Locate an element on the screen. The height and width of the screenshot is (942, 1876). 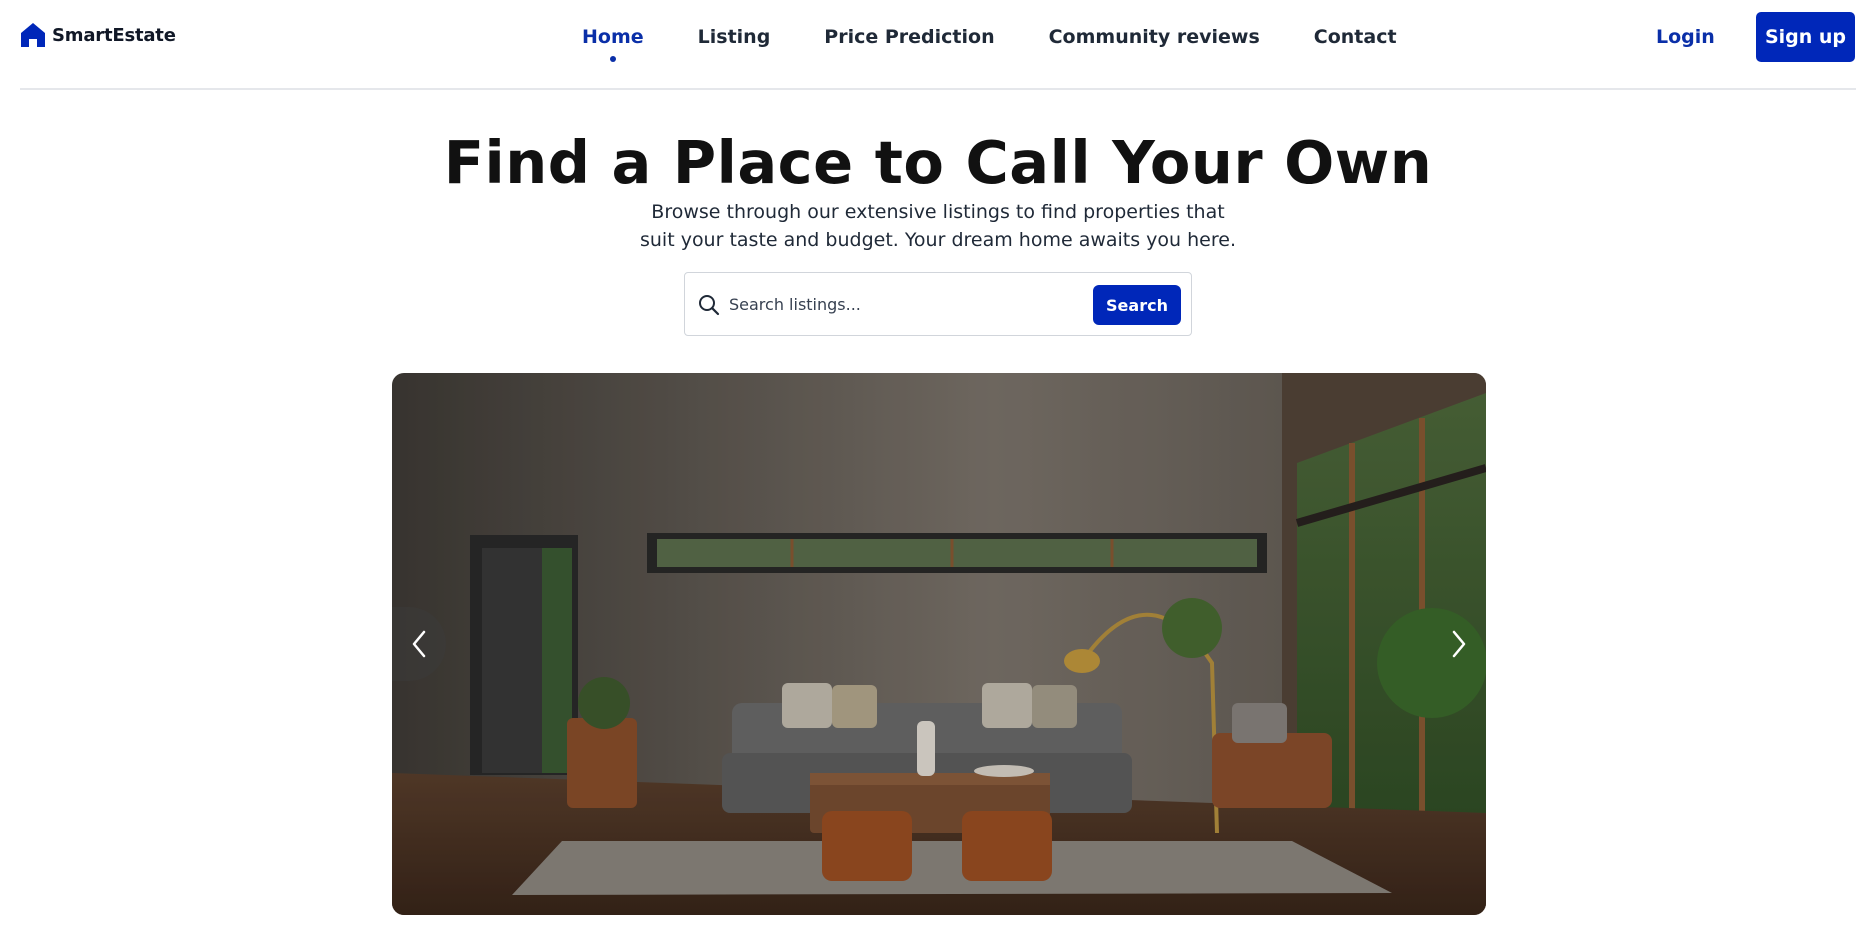
nav-item-label: Home is located at coordinates (613, 37).